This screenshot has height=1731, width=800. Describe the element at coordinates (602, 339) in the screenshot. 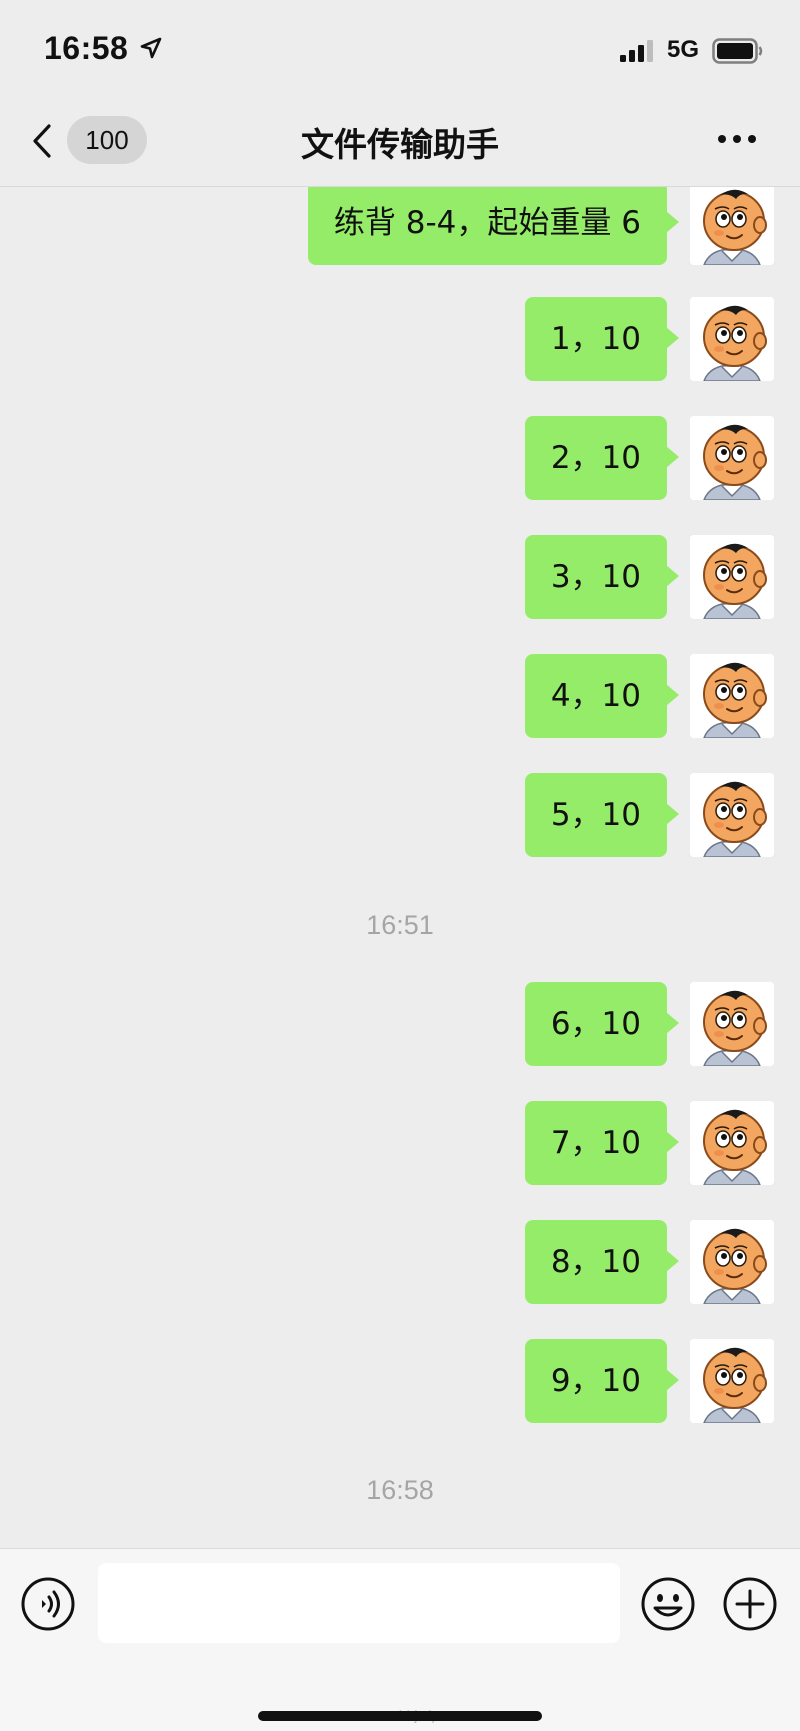

I see `message-bubble: 1，10` at that location.